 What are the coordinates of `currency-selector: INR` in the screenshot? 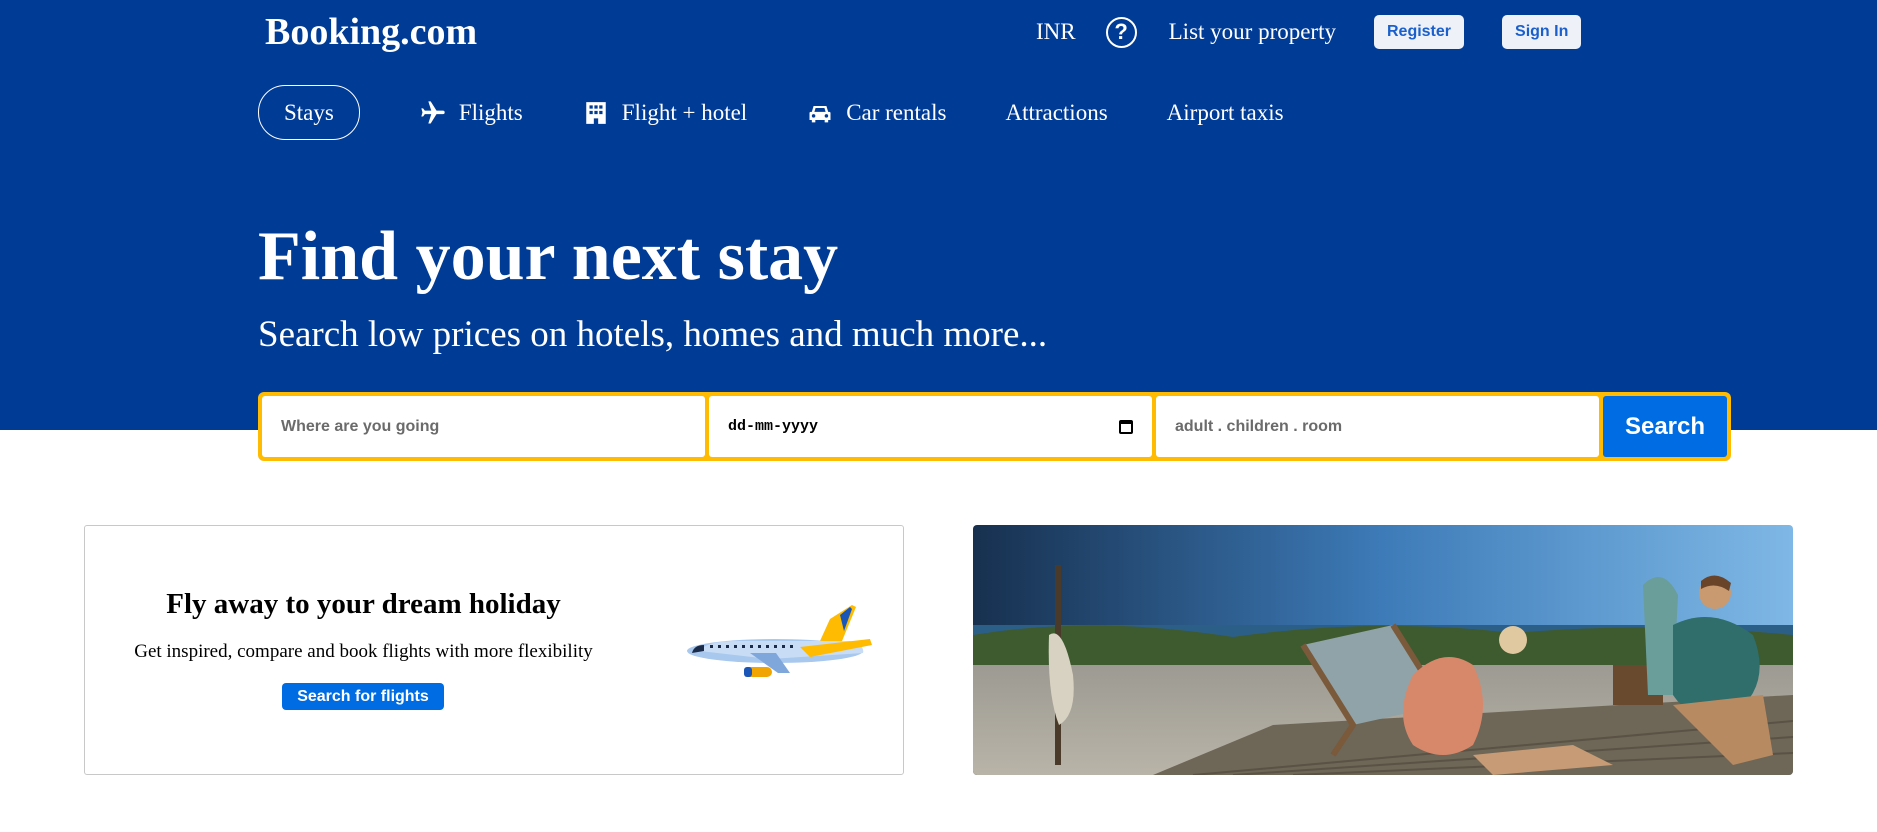 It's located at (1056, 32).